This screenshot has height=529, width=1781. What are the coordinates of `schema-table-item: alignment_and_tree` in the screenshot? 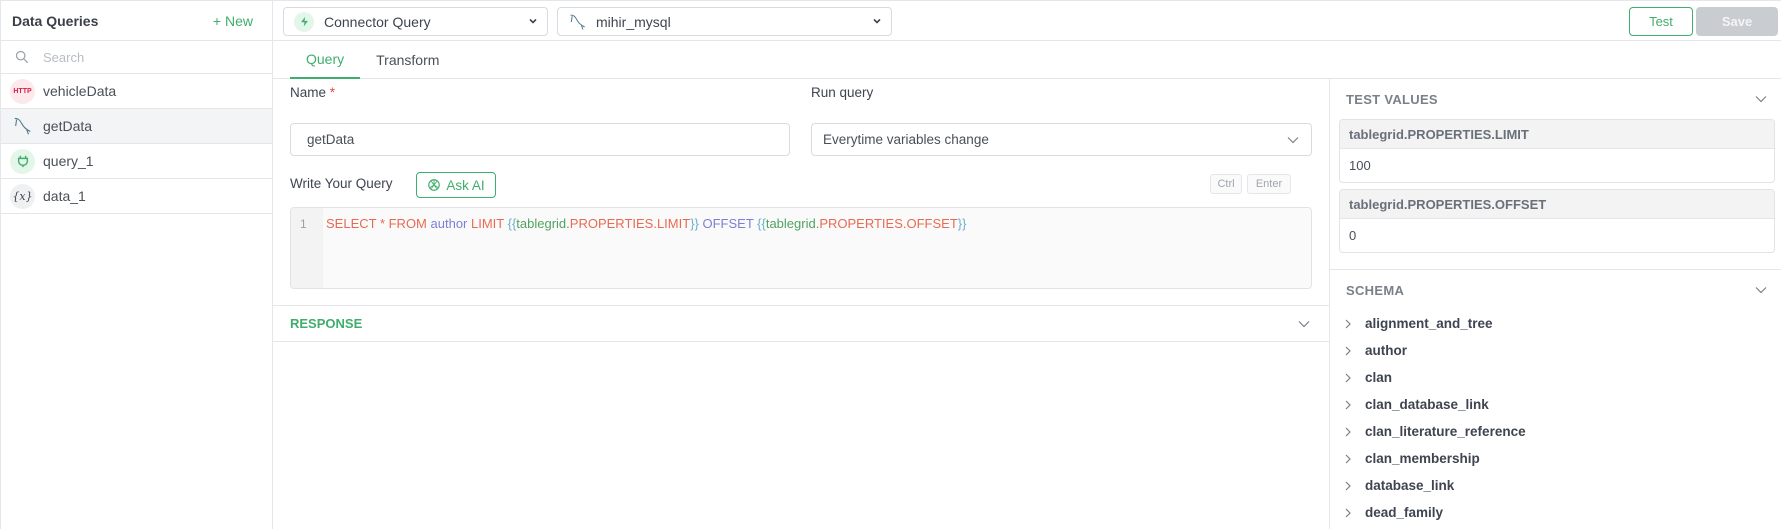 It's located at (1562, 323).